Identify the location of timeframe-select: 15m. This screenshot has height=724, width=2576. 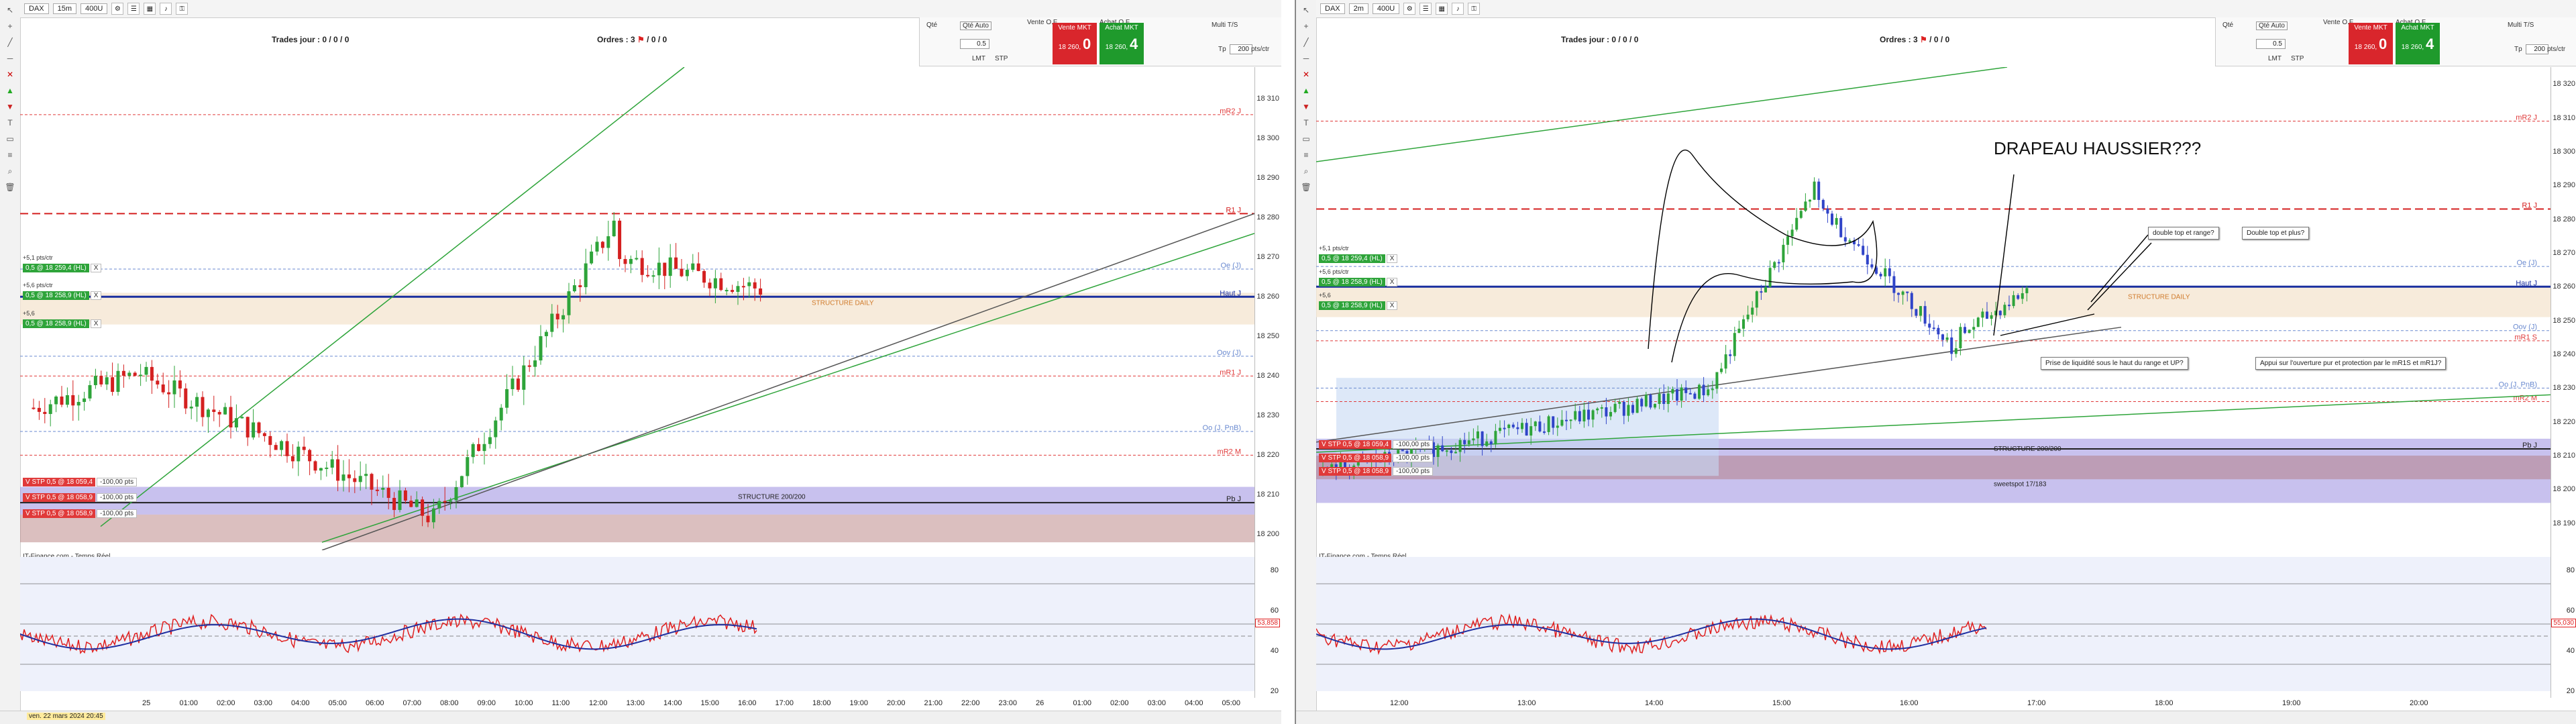
(64, 8).